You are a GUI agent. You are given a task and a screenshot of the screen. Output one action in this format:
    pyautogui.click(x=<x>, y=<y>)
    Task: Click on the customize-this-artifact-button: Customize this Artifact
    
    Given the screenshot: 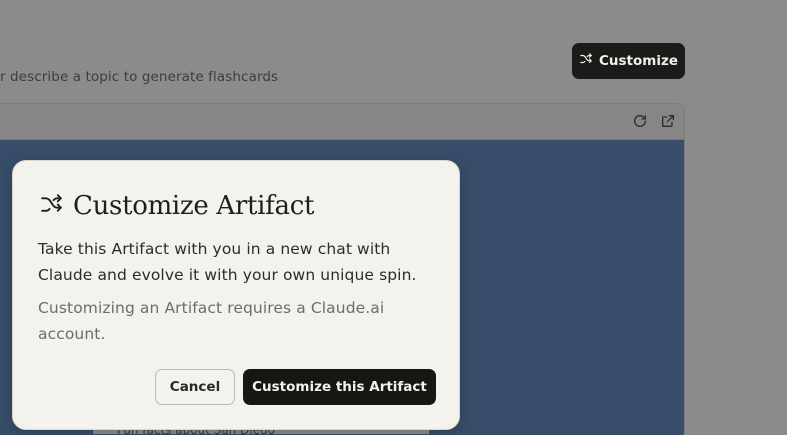 What is the action you would take?
    pyautogui.click(x=339, y=387)
    